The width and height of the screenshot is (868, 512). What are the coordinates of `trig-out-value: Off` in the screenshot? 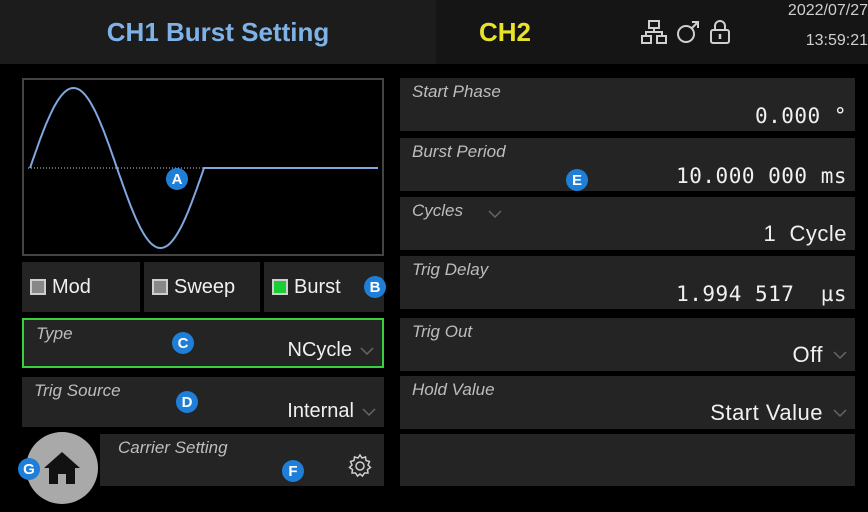 It's located at (807, 354).